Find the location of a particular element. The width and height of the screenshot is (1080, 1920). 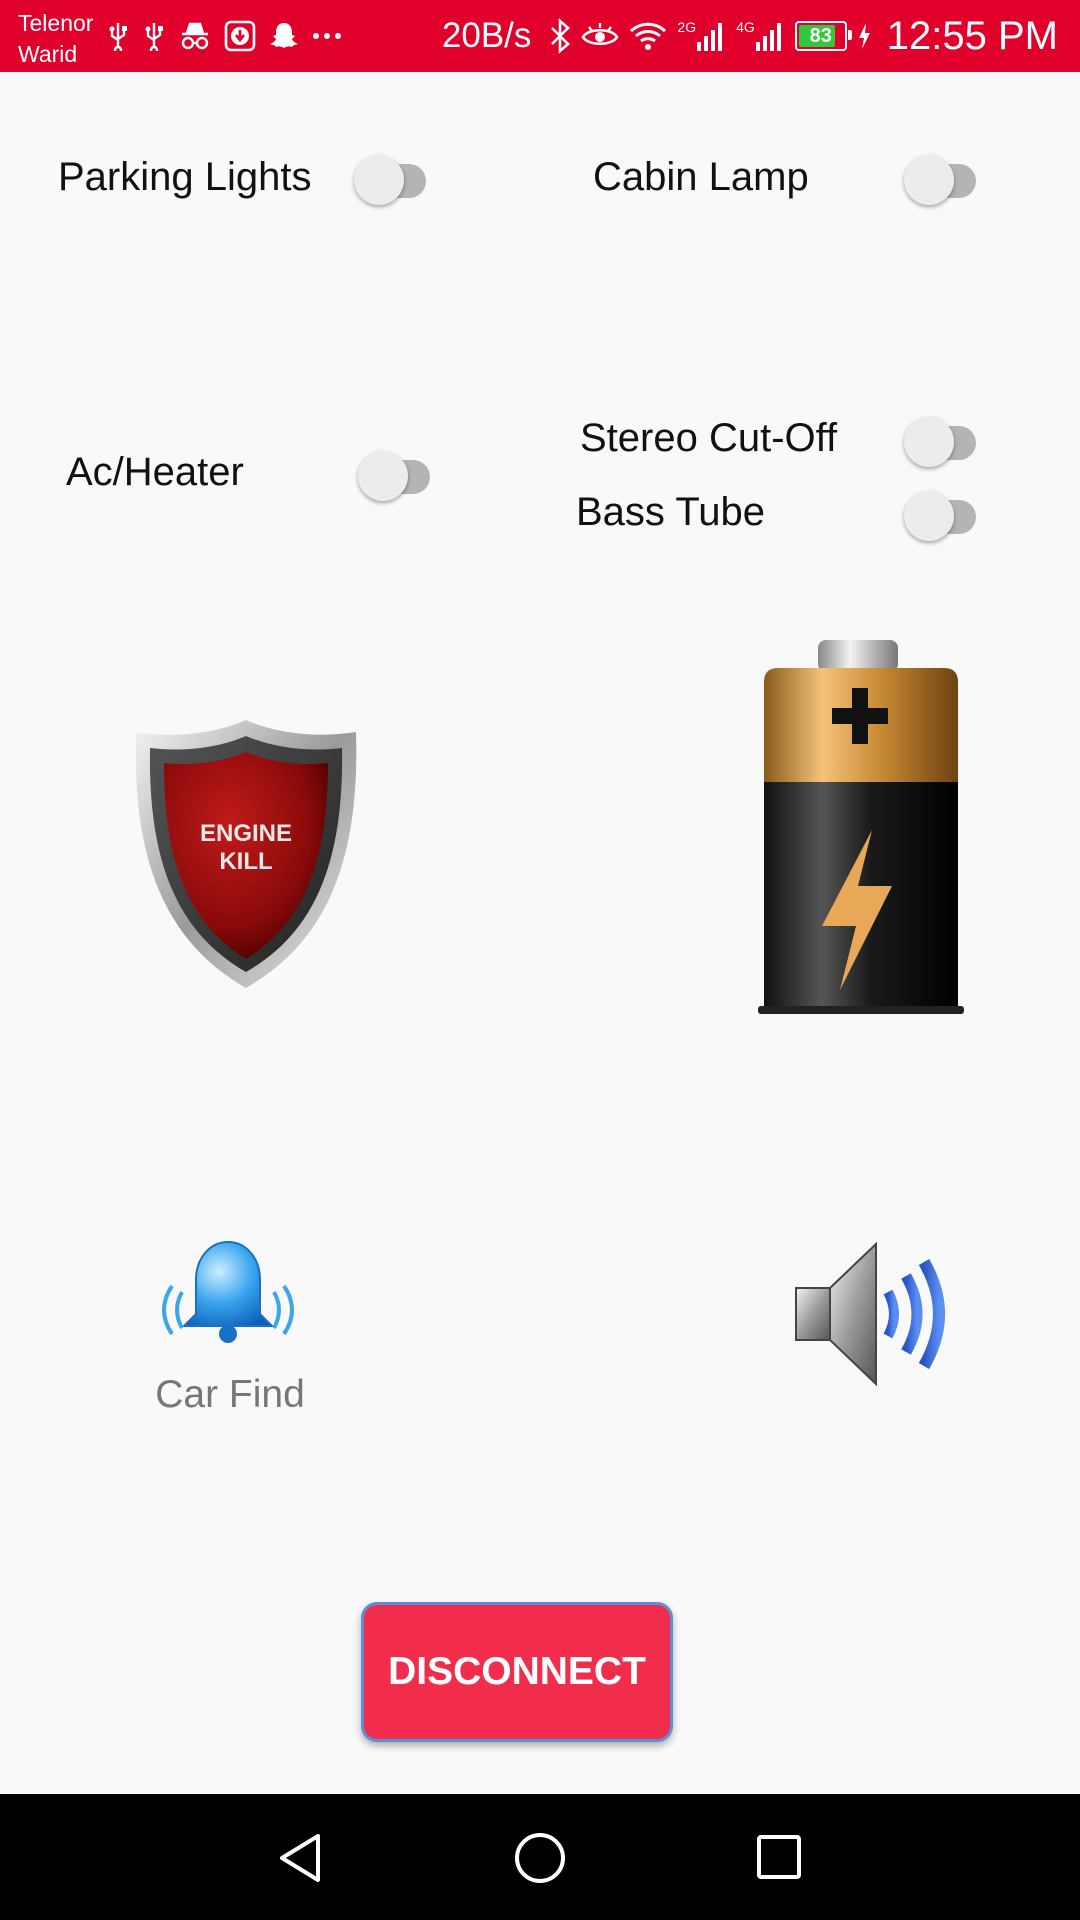

battery-button is located at coordinates (861, 831).